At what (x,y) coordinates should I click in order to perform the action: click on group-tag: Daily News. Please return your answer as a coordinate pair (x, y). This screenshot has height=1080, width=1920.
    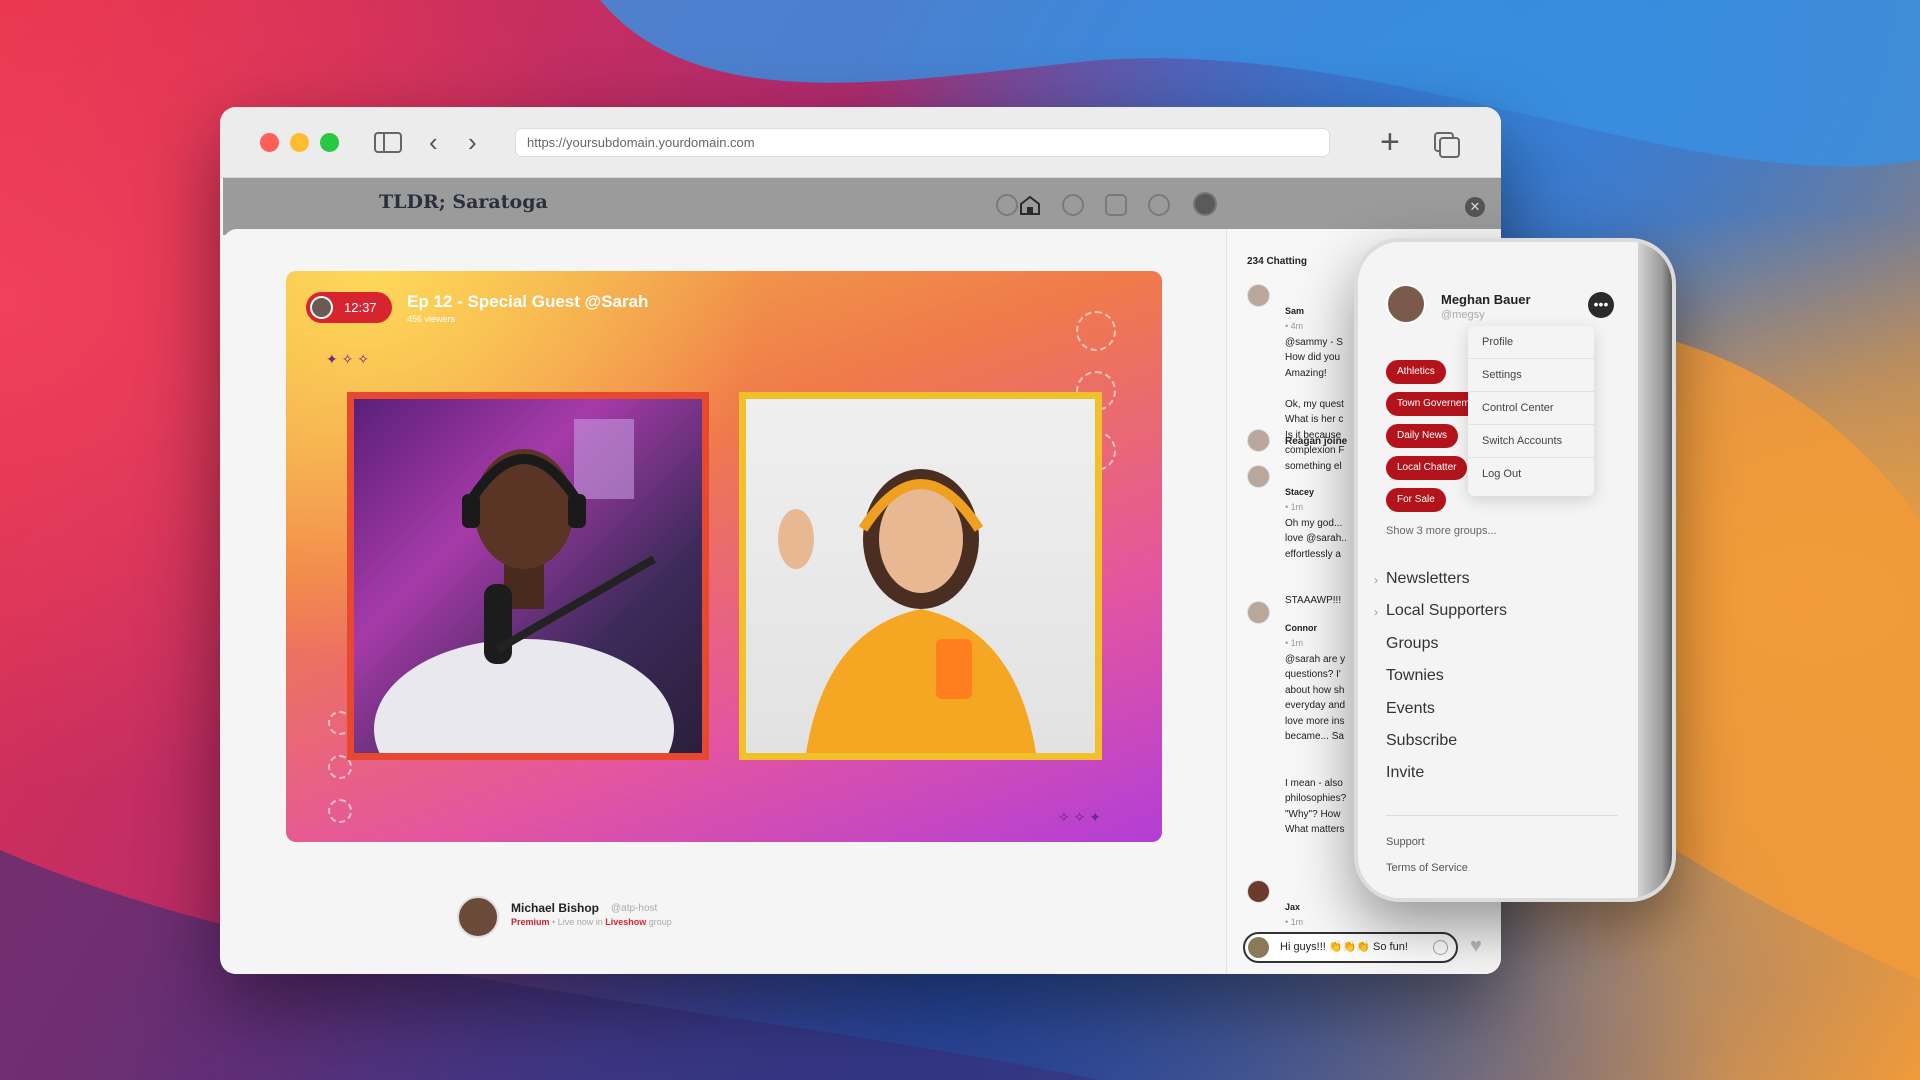
    Looking at the image, I should click on (1422, 436).